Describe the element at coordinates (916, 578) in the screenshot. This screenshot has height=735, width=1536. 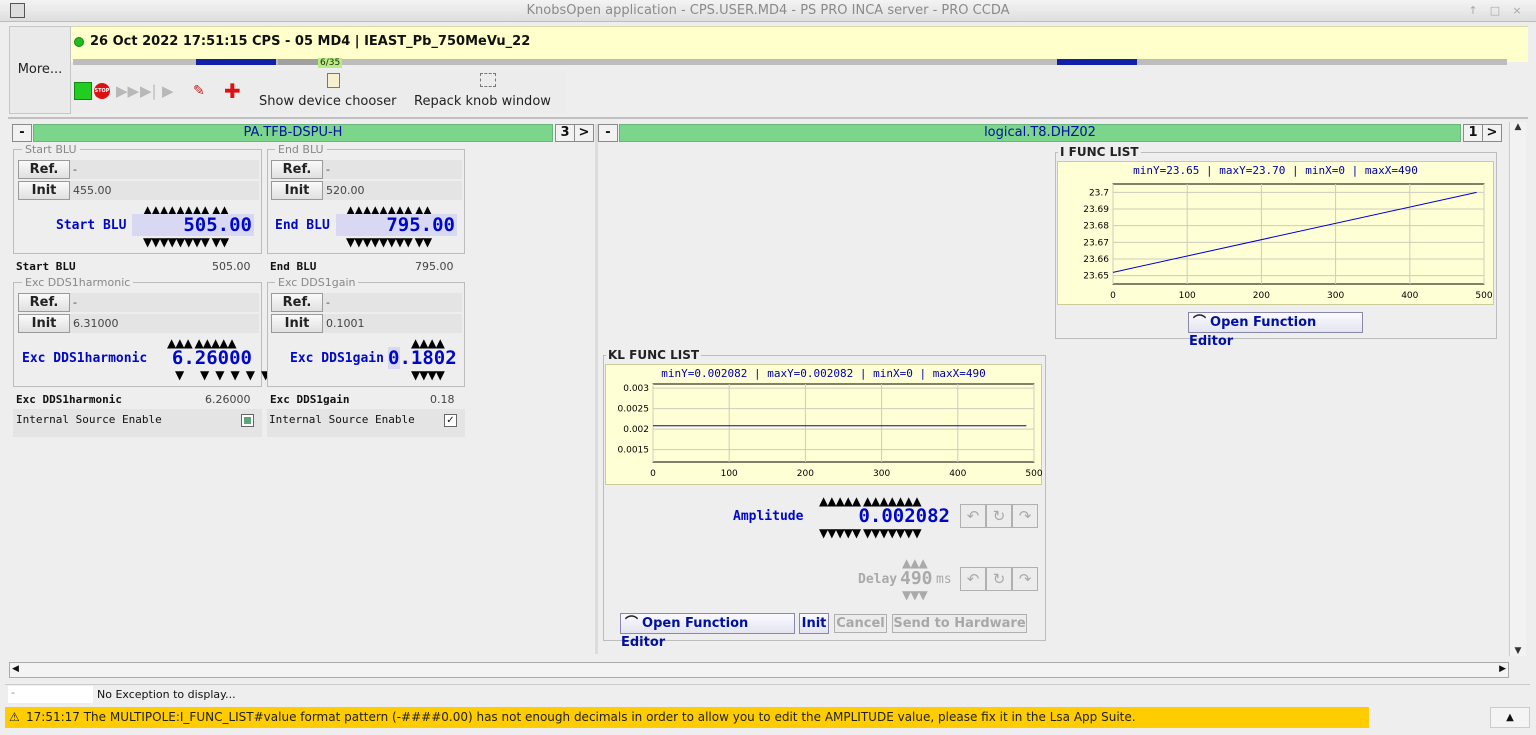
I see `delay-value: 490` at that location.